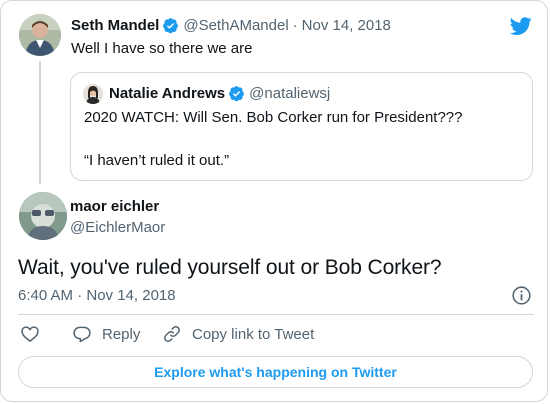  I want to click on parent-tweet-header: Seth Mandel @SethAMandel · Nov 14, 2018, so click(231, 25).